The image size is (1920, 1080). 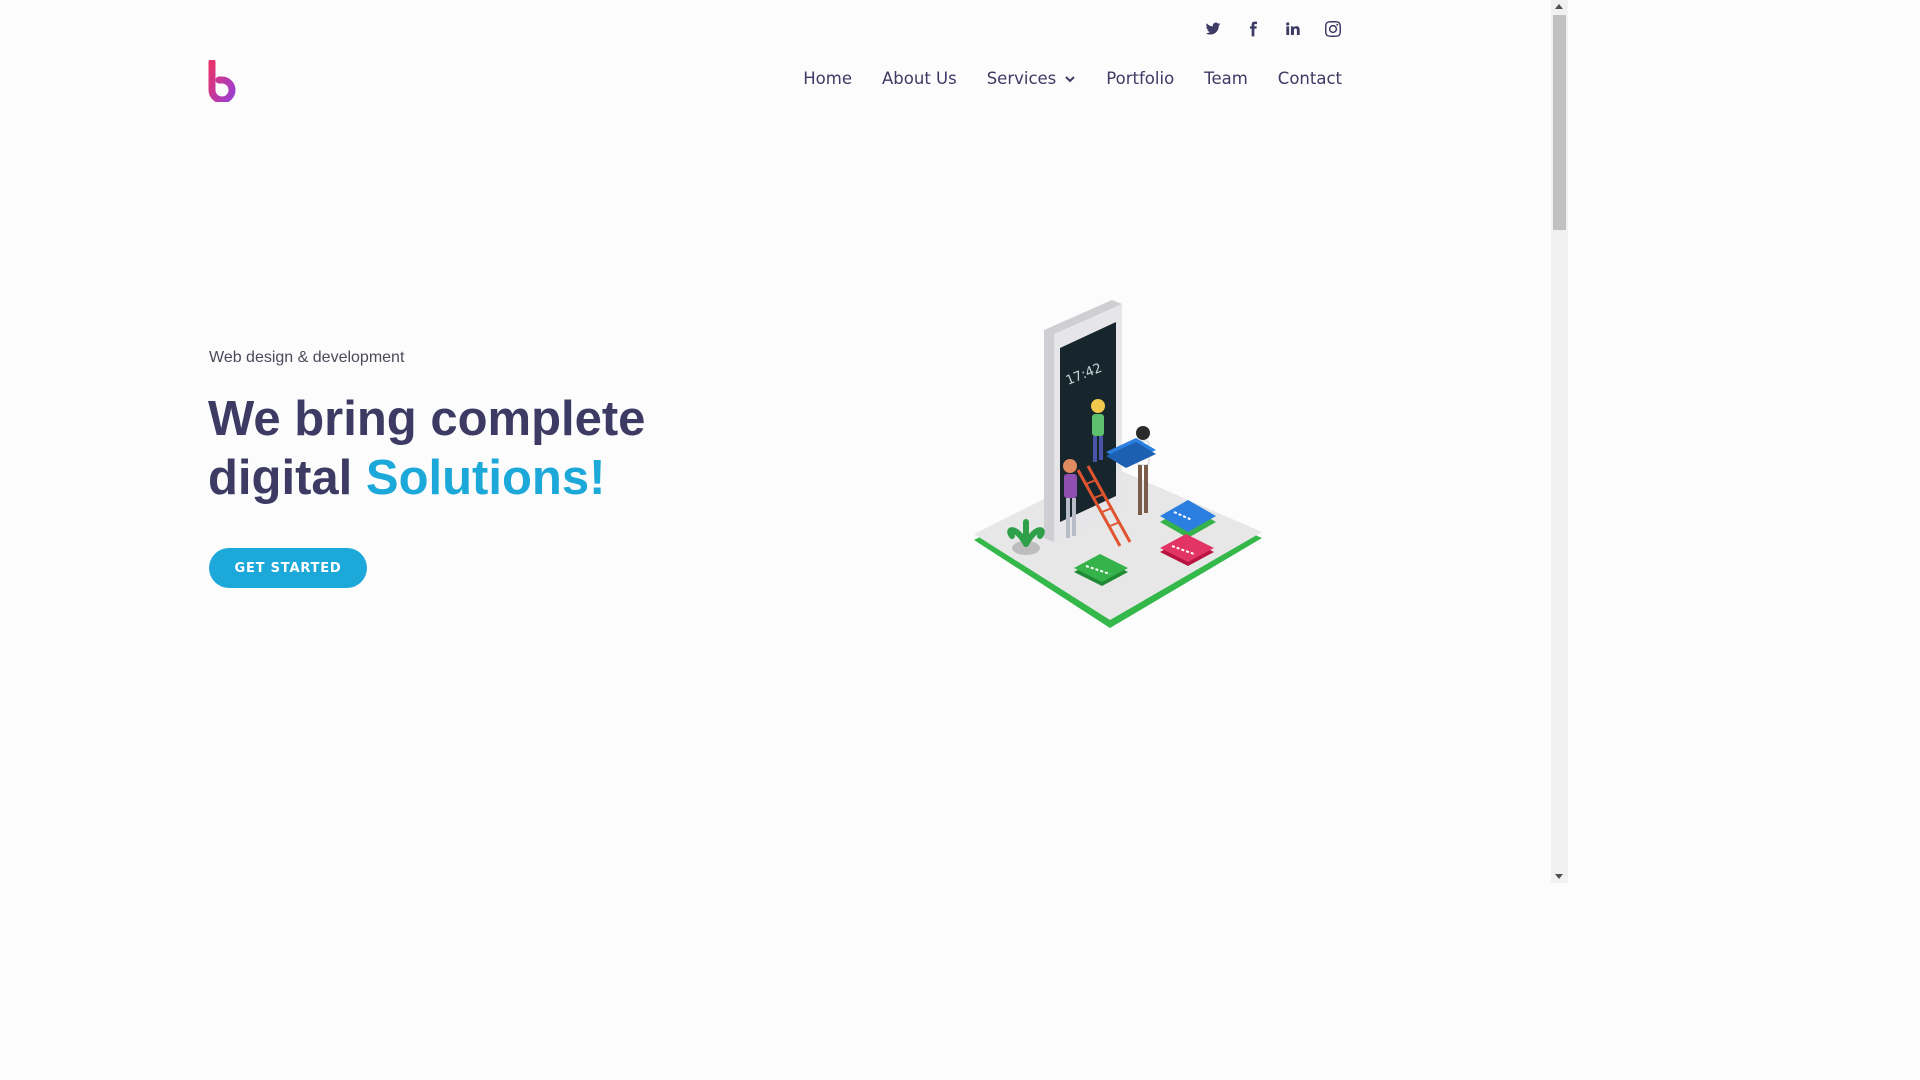 I want to click on get-started-button: GET STARTED, so click(x=288, y=568).